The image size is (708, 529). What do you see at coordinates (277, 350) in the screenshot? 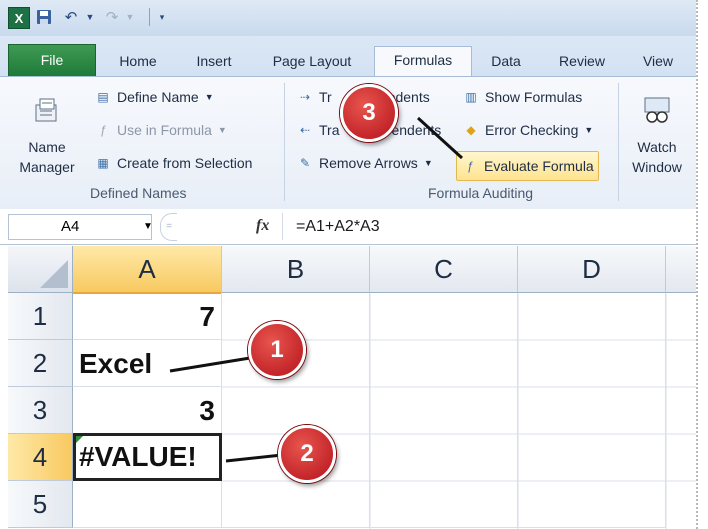
I see `callout-step-1: 1` at bounding box center [277, 350].